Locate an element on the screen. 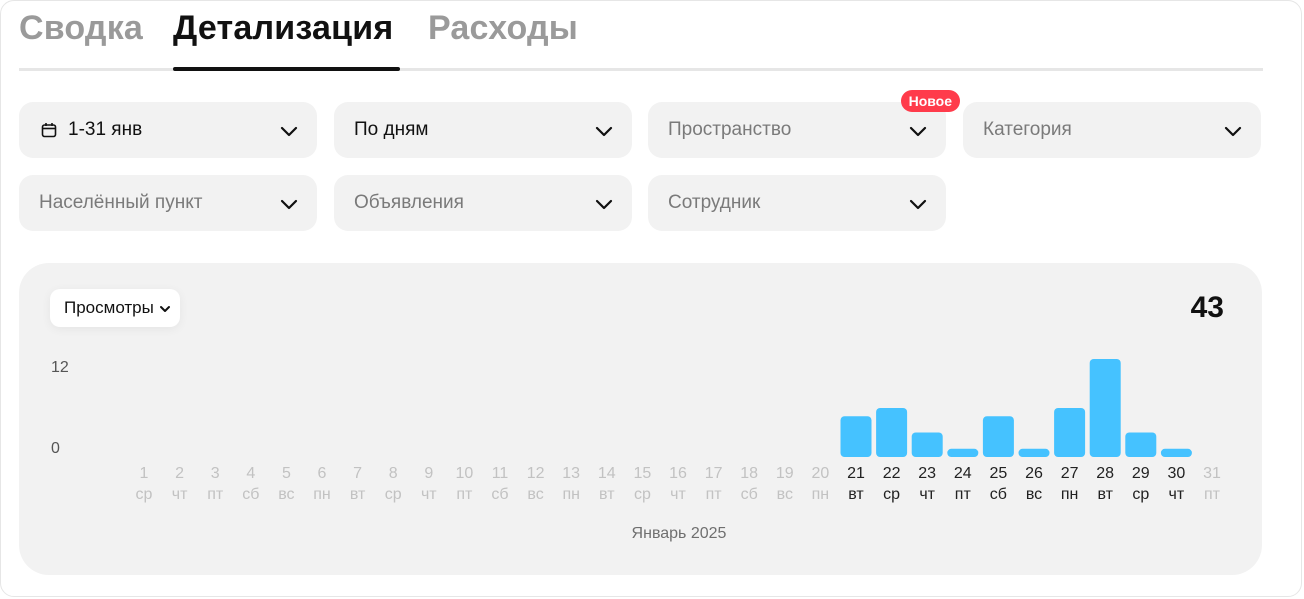 The image size is (1304, 599). period-filter-label: 1-31 янв is located at coordinates (105, 129).